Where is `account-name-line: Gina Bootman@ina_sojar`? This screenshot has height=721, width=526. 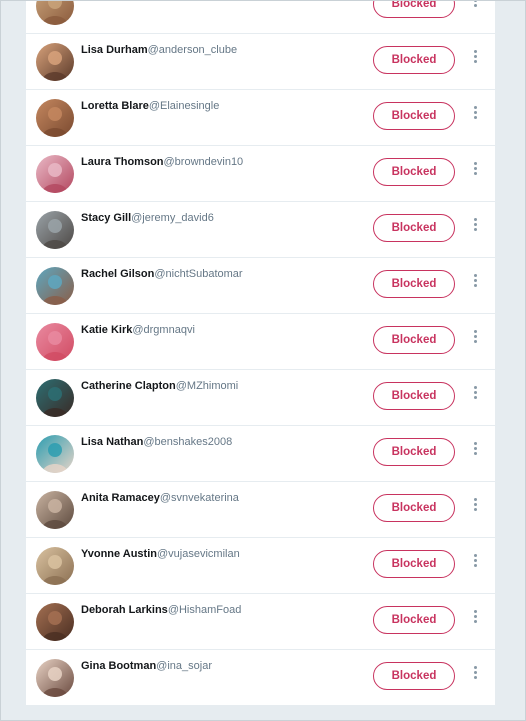 account-name-line: Gina Bootman@ina_sojar is located at coordinates (146, 666).